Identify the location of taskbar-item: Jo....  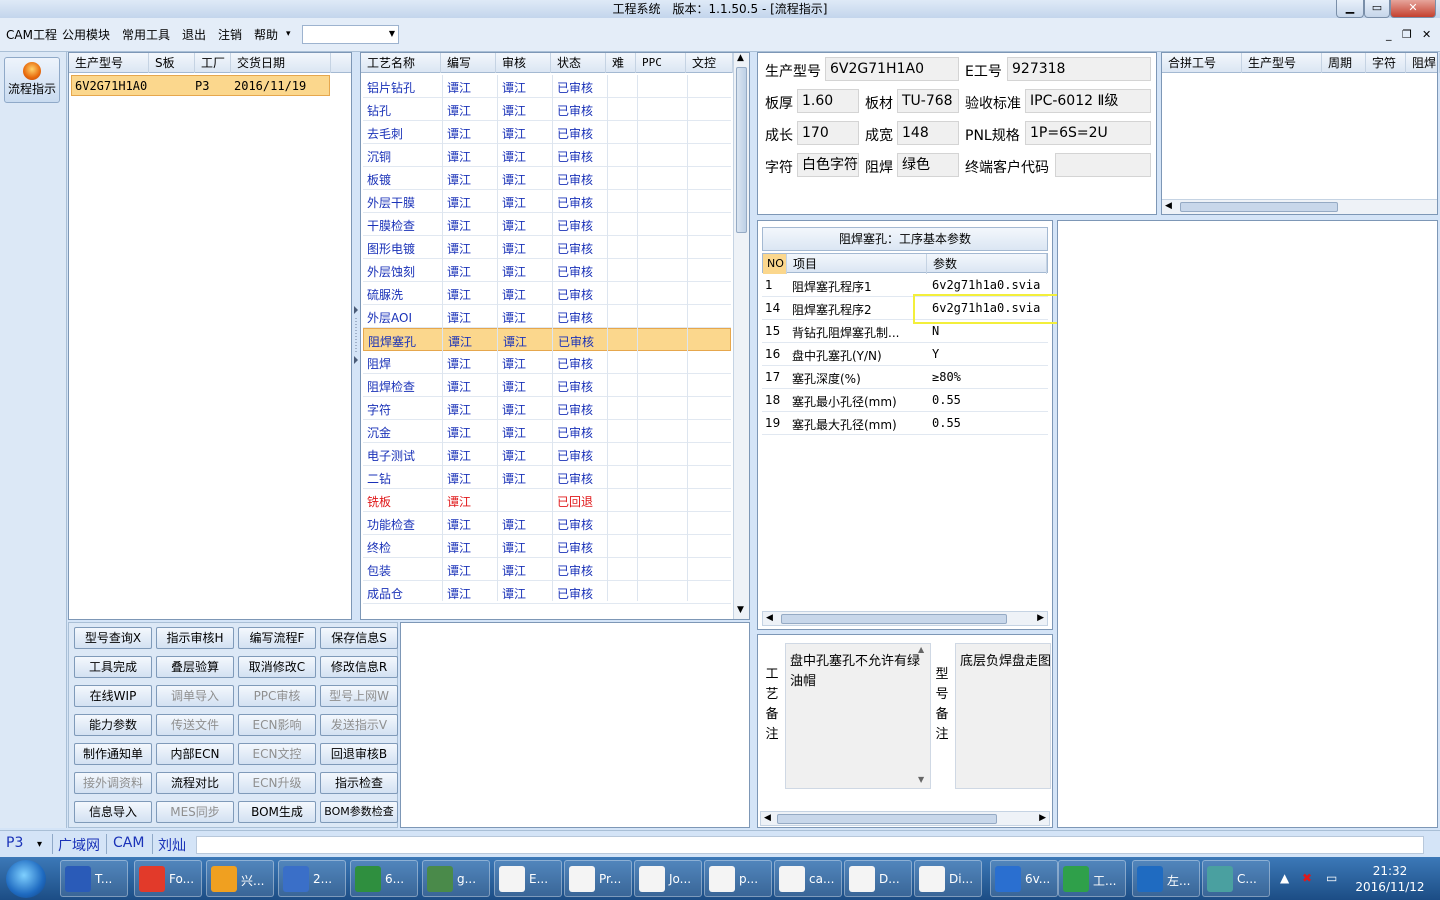
(668, 878).